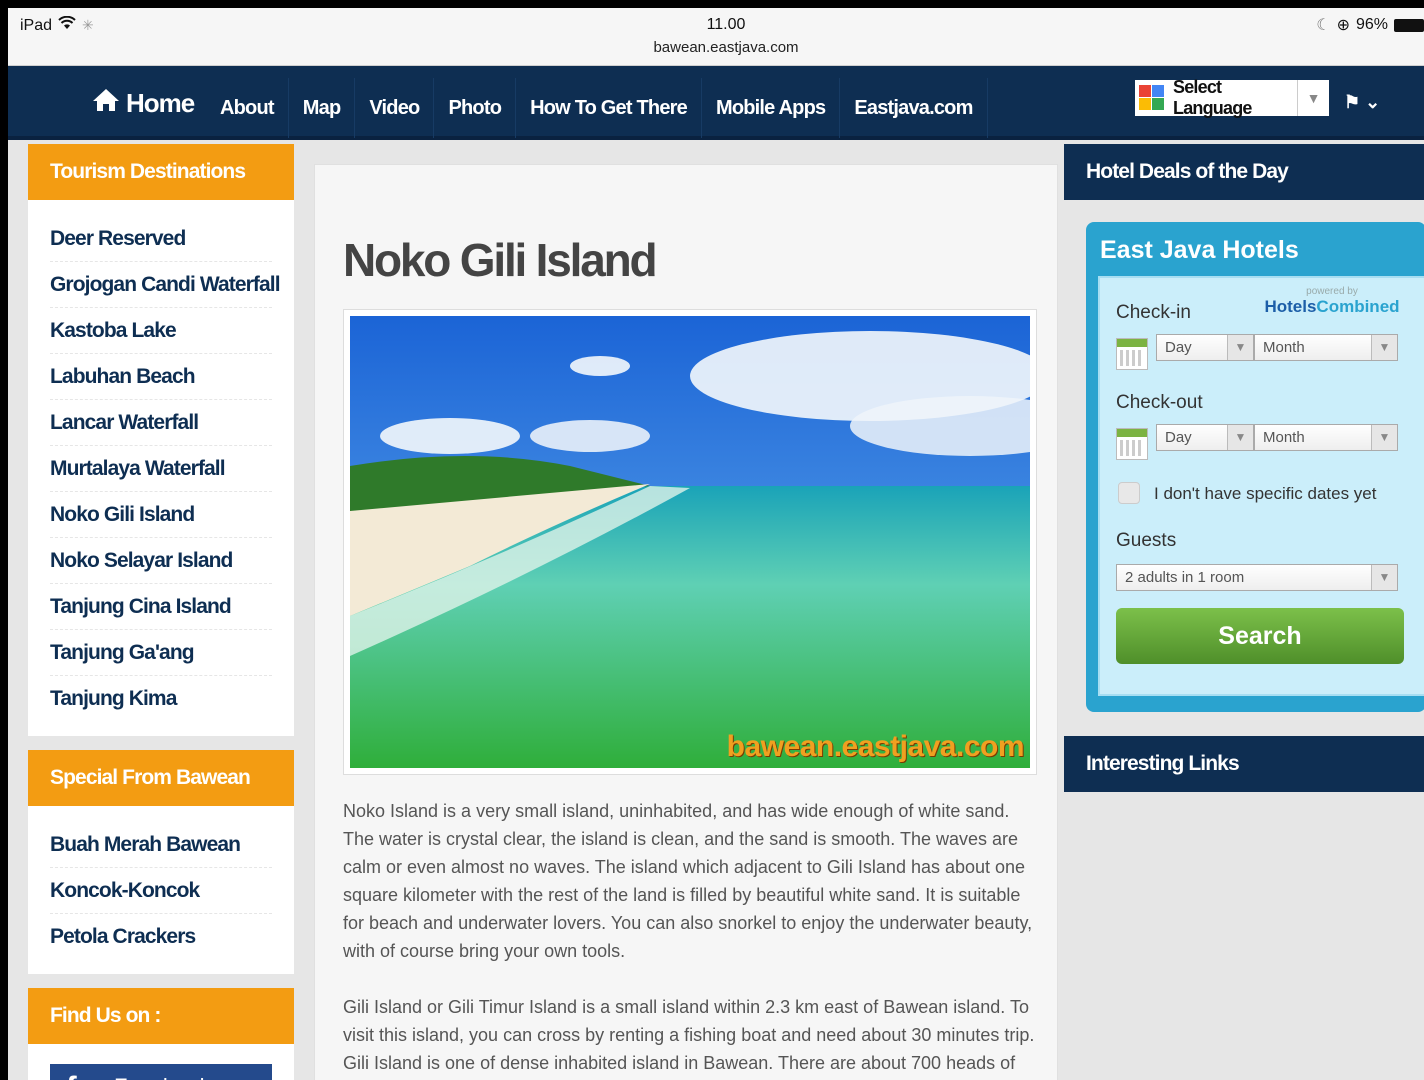 The image size is (1424, 1080). I want to click on checkin-month-value: Month, so click(1284, 347).